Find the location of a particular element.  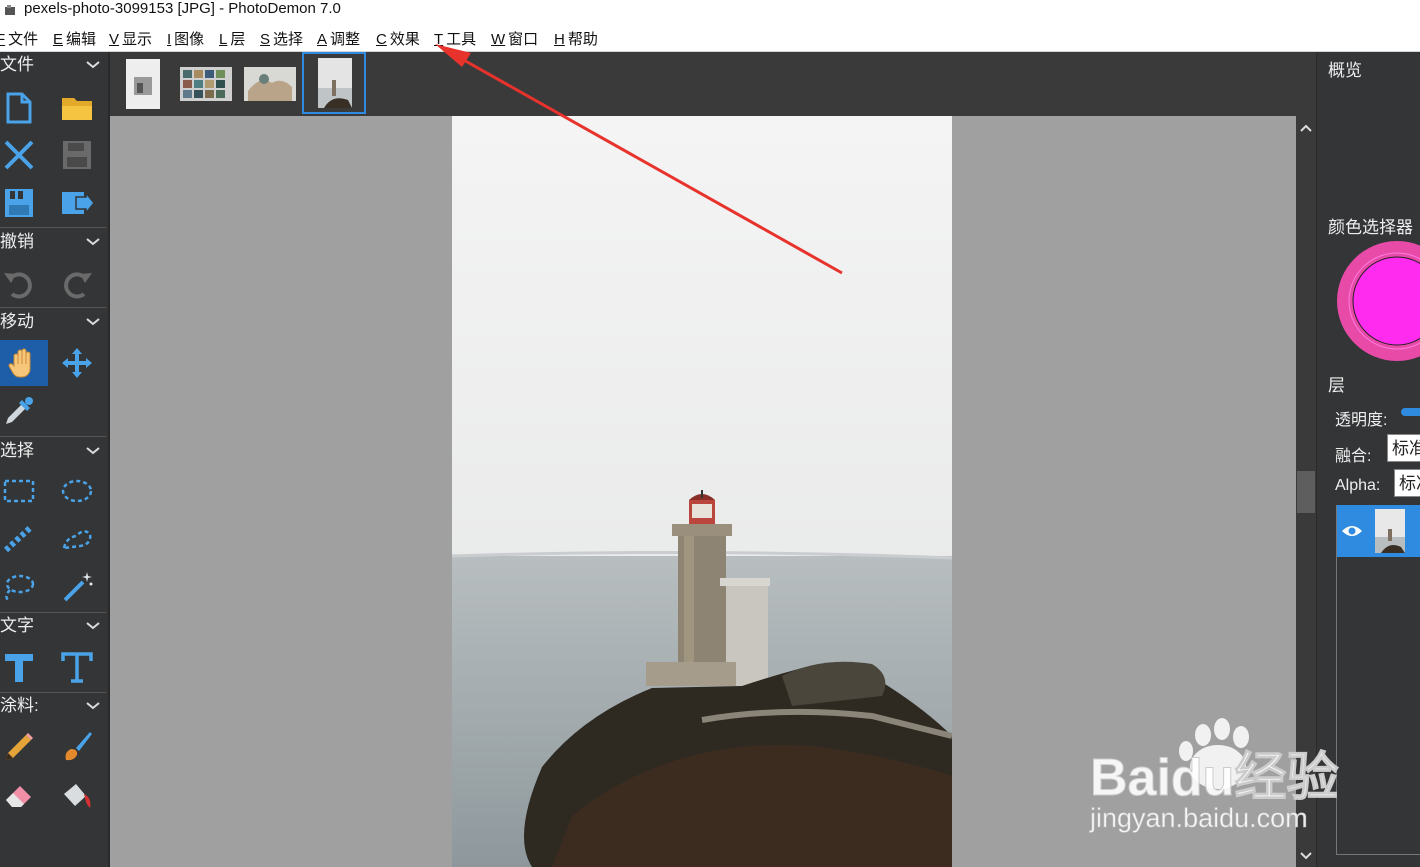

lasso-select-tool is located at coordinates (21, 587).